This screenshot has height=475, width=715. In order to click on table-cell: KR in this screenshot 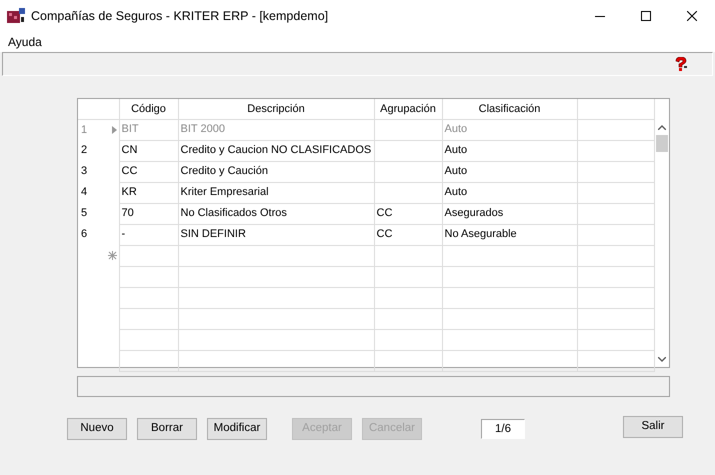, I will do `click(148, 192)`.